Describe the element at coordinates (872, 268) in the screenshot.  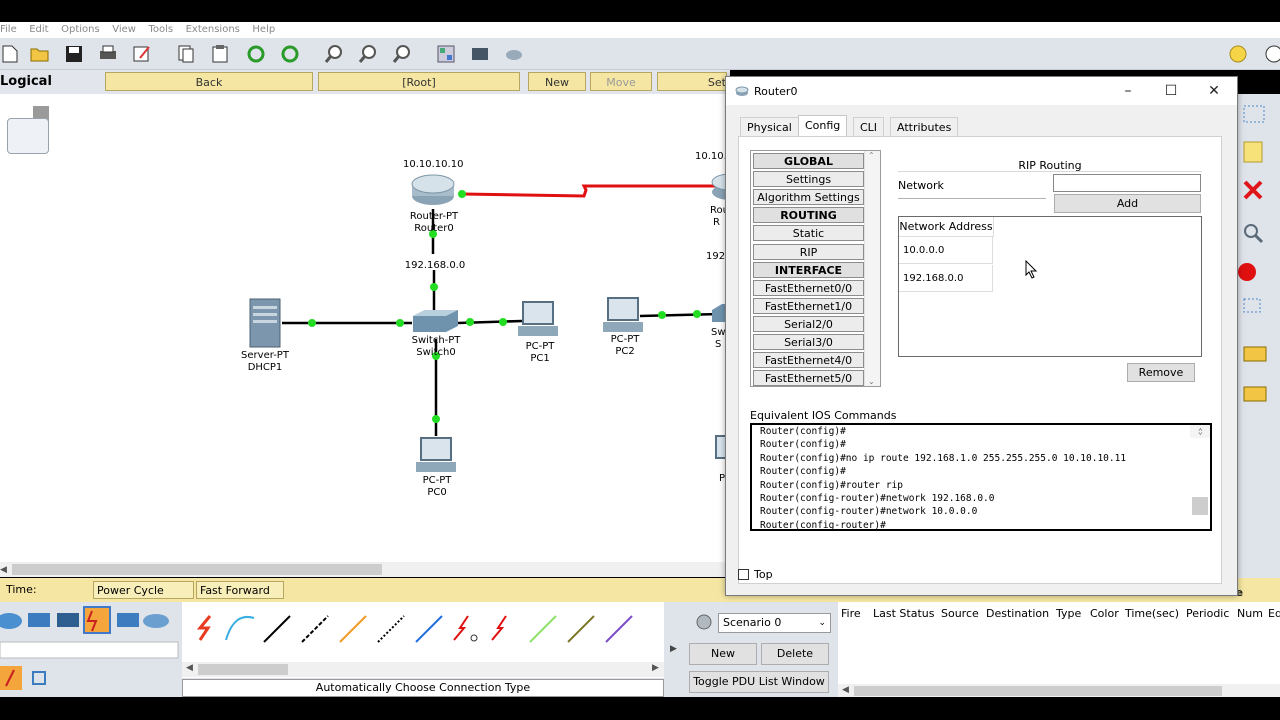
I see `config-list-scrollbar: ⌃ ⌄` at that location.